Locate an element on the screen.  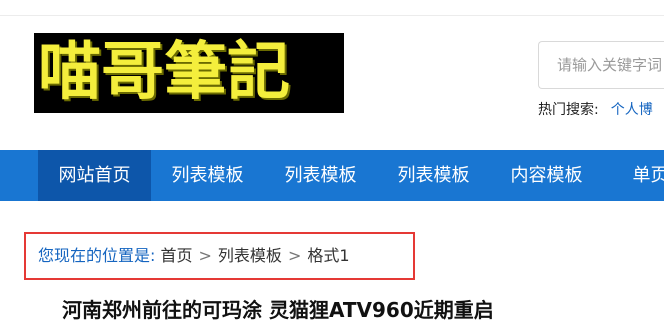
breadcrumb-current: 格式1 is located at coordinates (328, 255).